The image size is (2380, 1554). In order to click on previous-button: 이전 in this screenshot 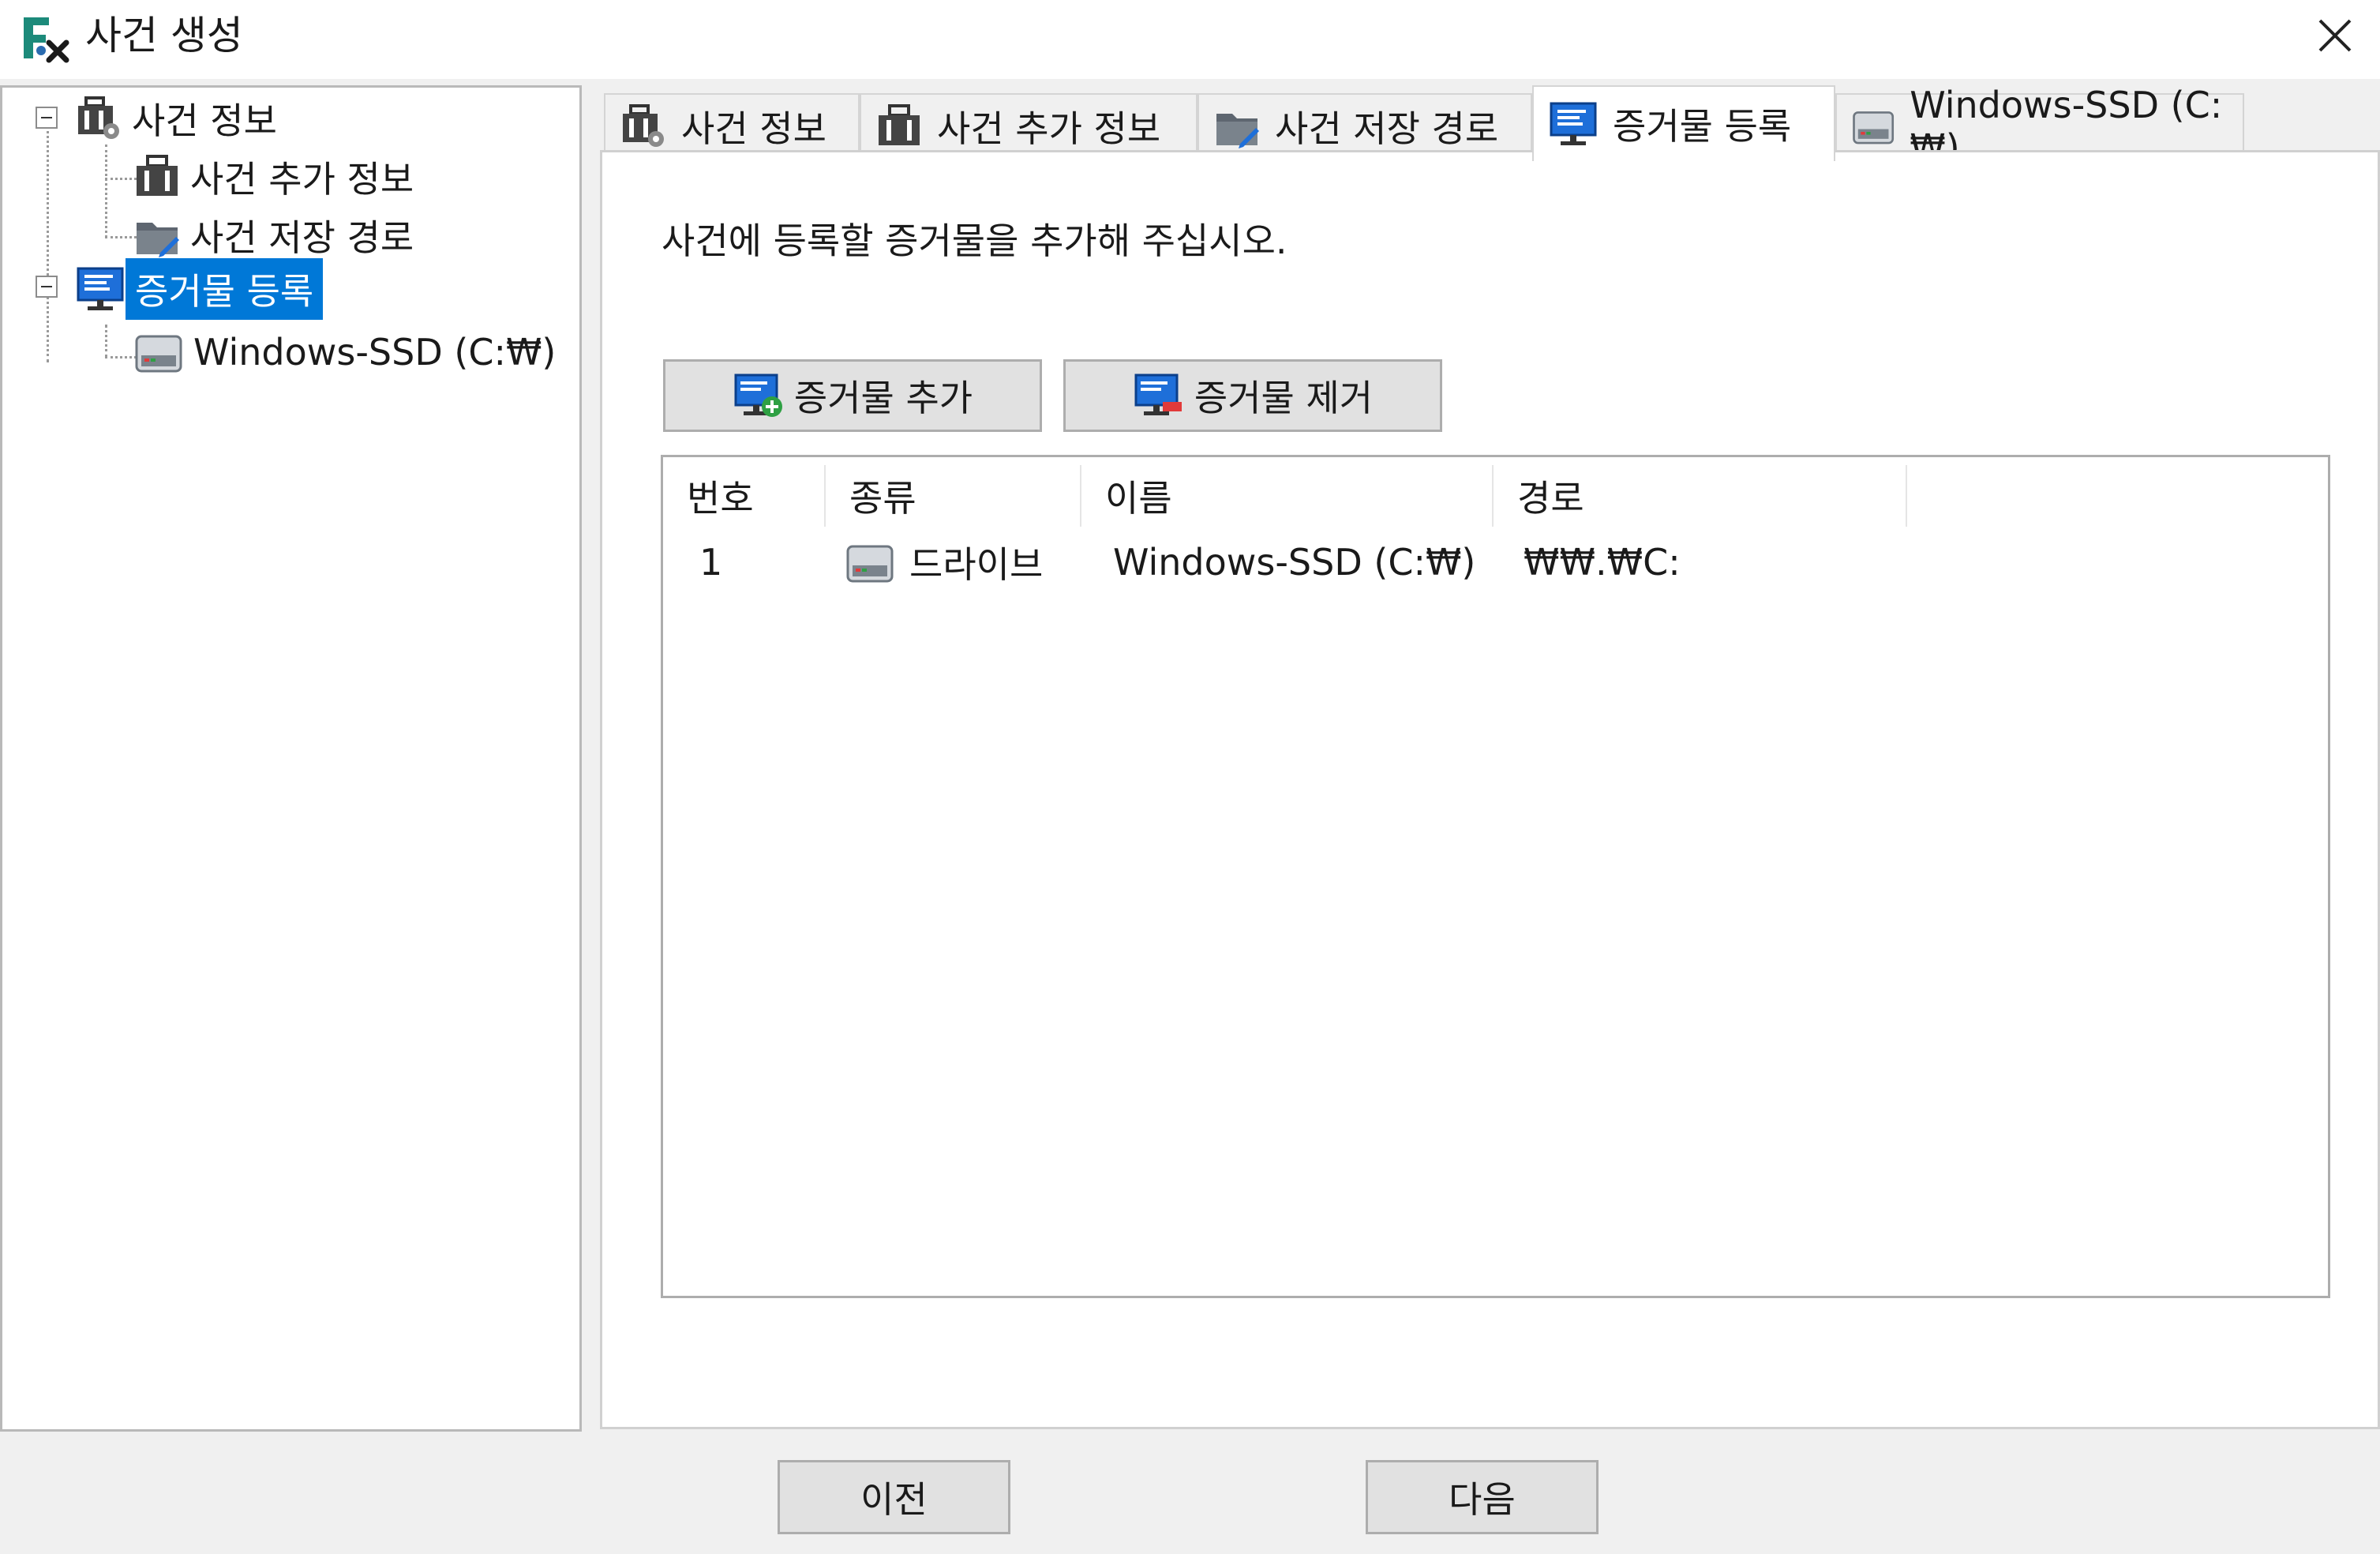, I will do `click(894, 1497)`.